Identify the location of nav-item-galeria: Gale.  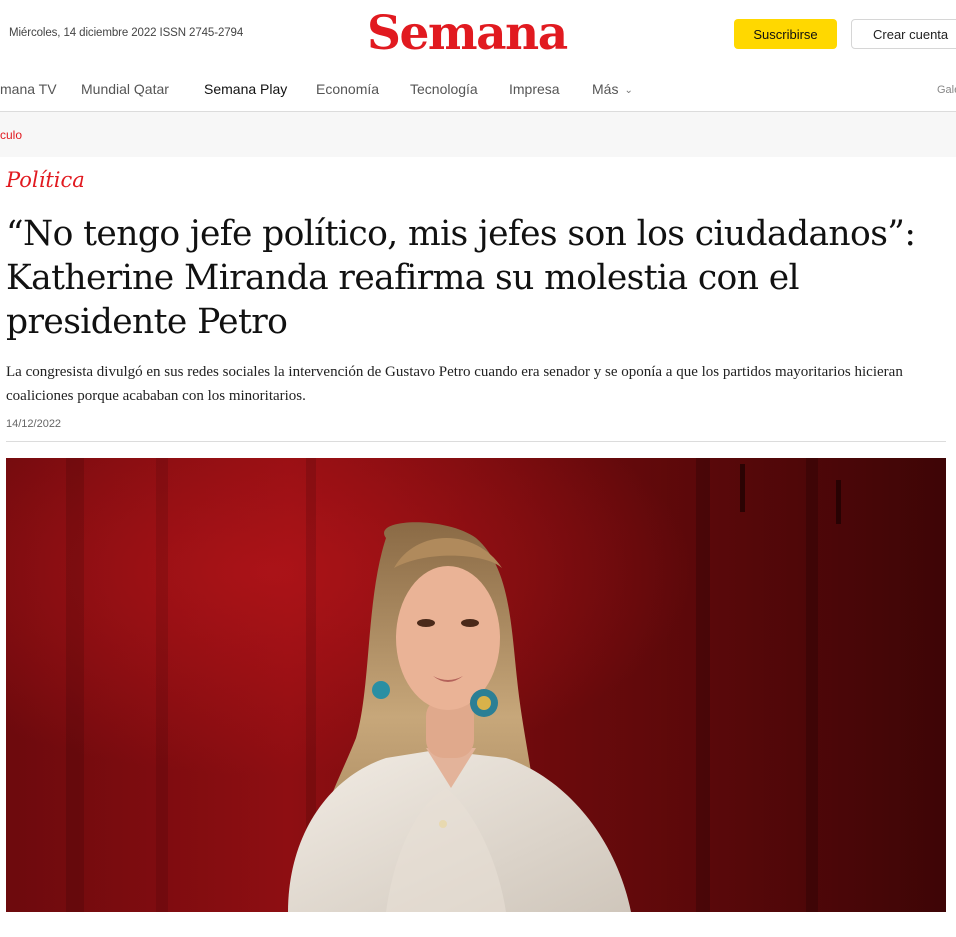
(946, 90).